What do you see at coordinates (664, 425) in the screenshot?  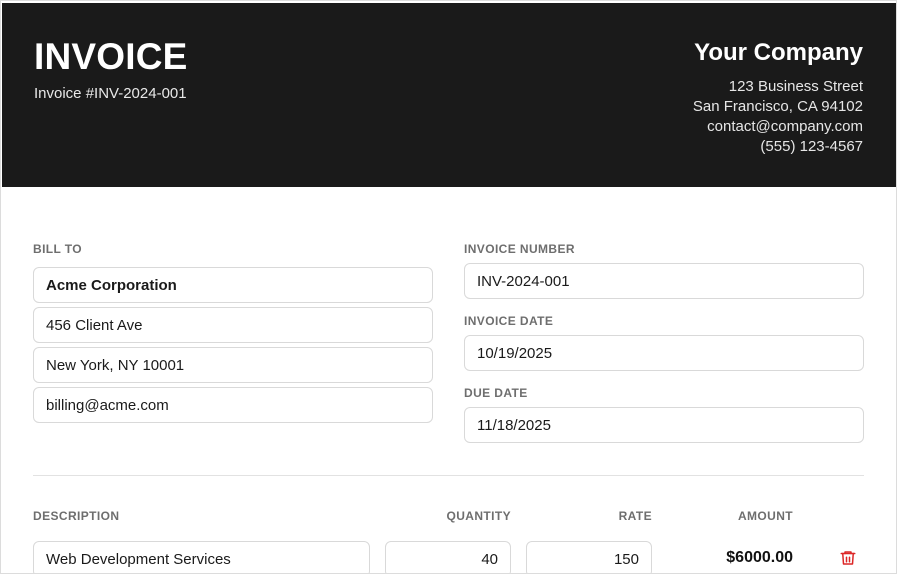 I see `due-date-input` at bounding box center [664, 425].